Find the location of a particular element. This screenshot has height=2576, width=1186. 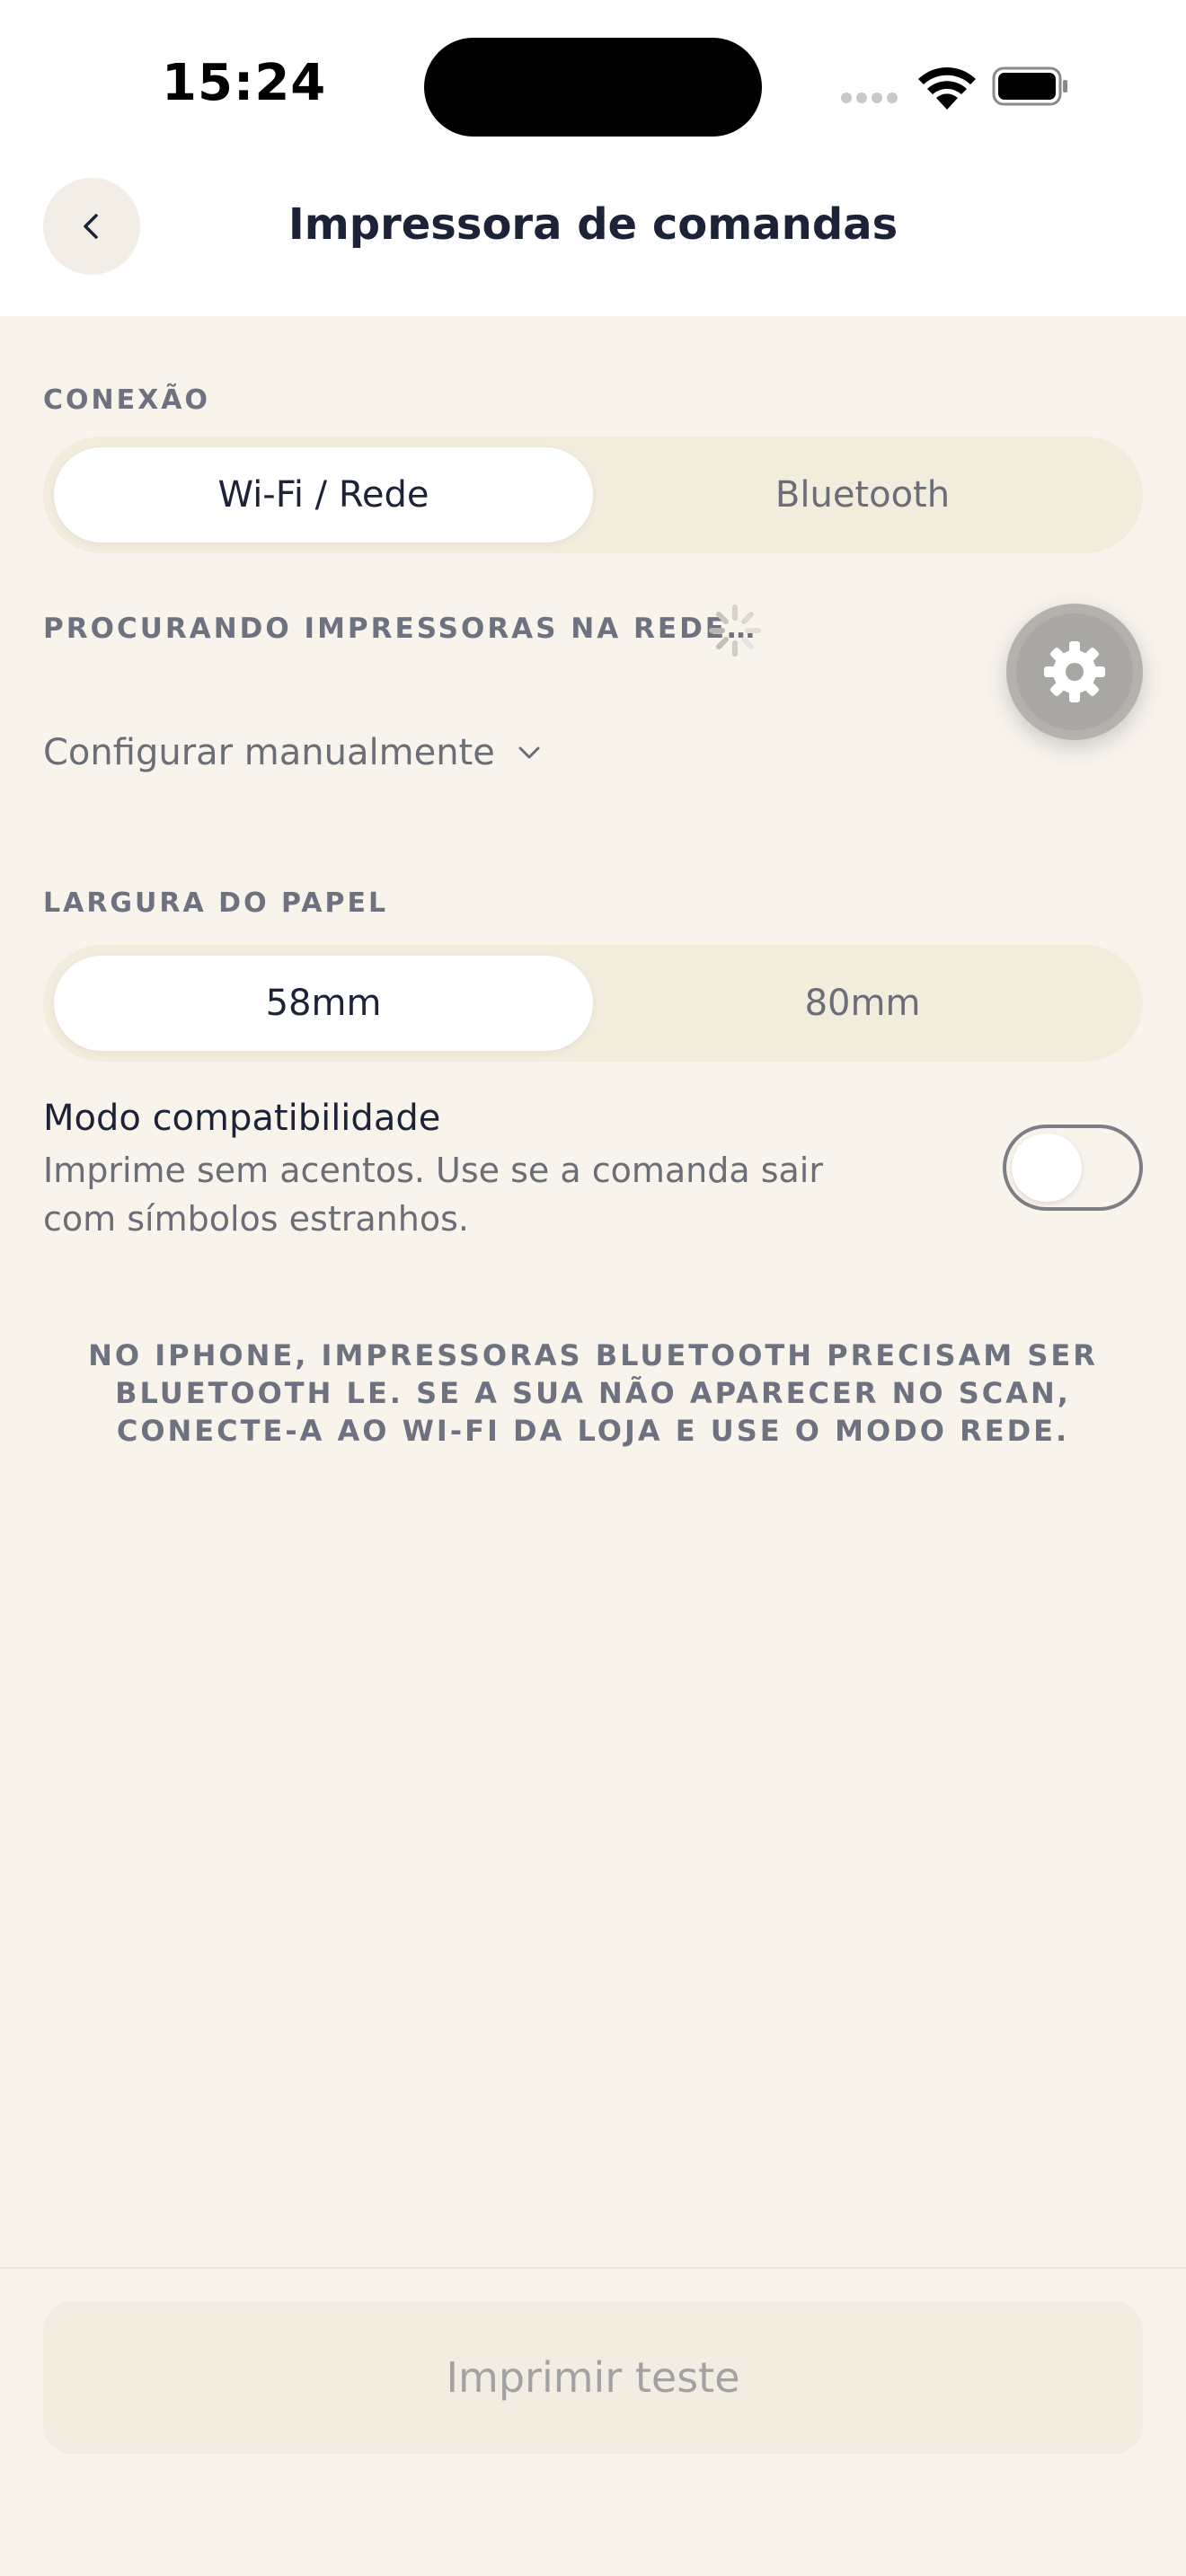

paper-width-segmented-control: 58mm 80mm is located at coordinates (593, 1003).